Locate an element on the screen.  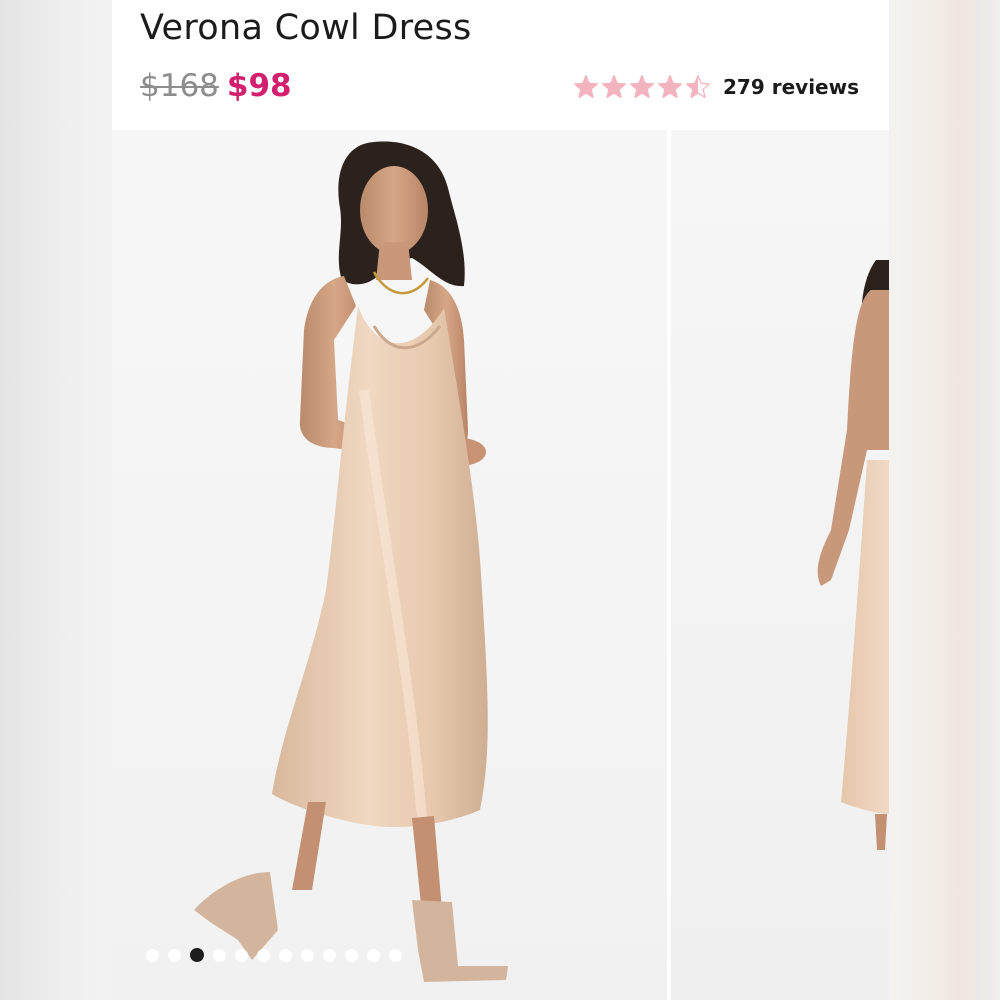
product-title: Verona Cowl Dress is located at coordinates (306, 28).